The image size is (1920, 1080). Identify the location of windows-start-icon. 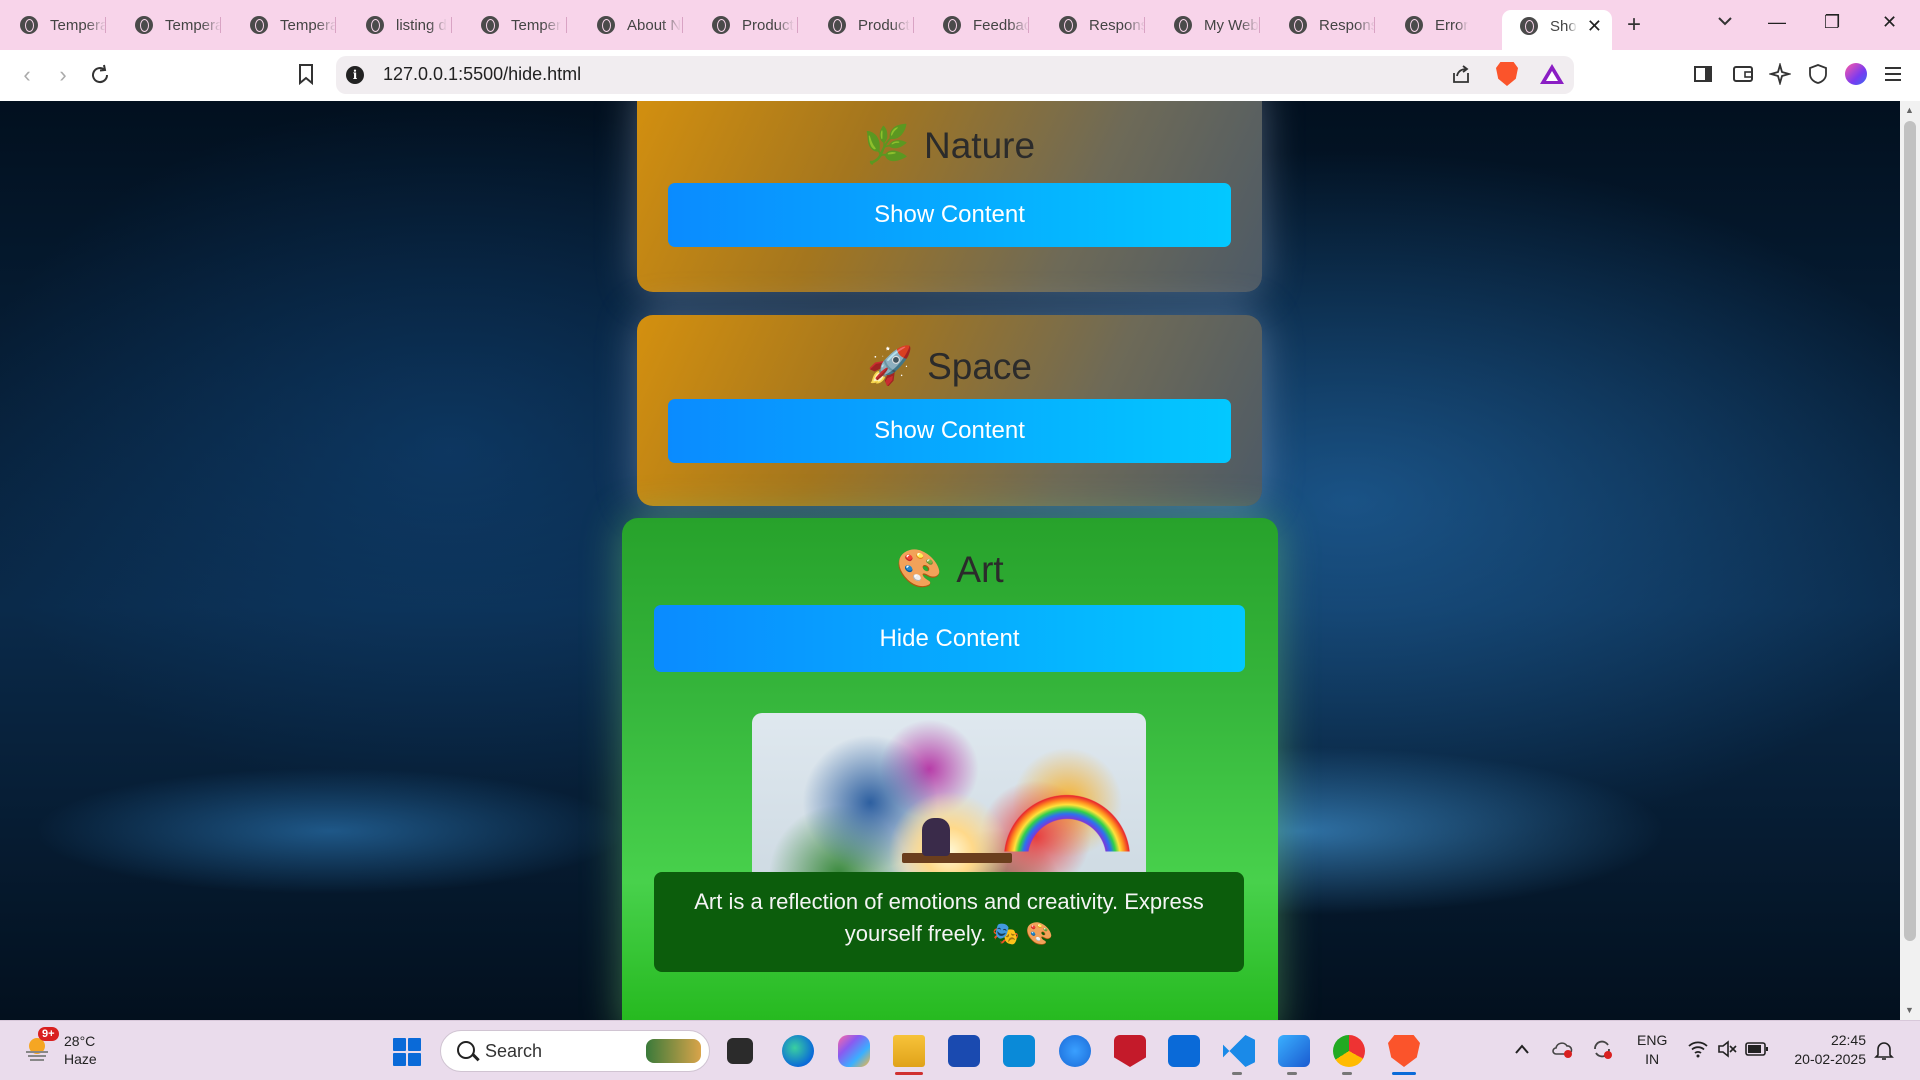
(407, 1052).